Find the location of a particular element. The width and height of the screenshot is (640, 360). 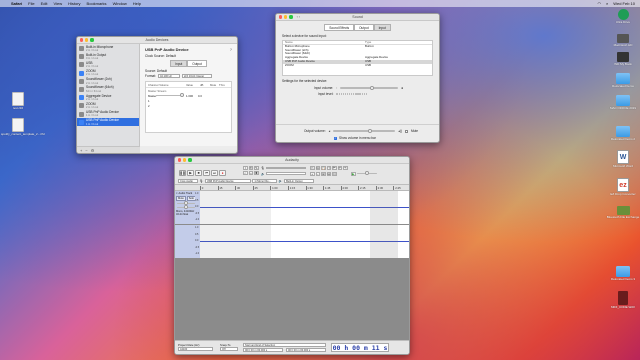

selection-start-field: 00 h 00 m 00.000 s is located at coordinates (263, 350).